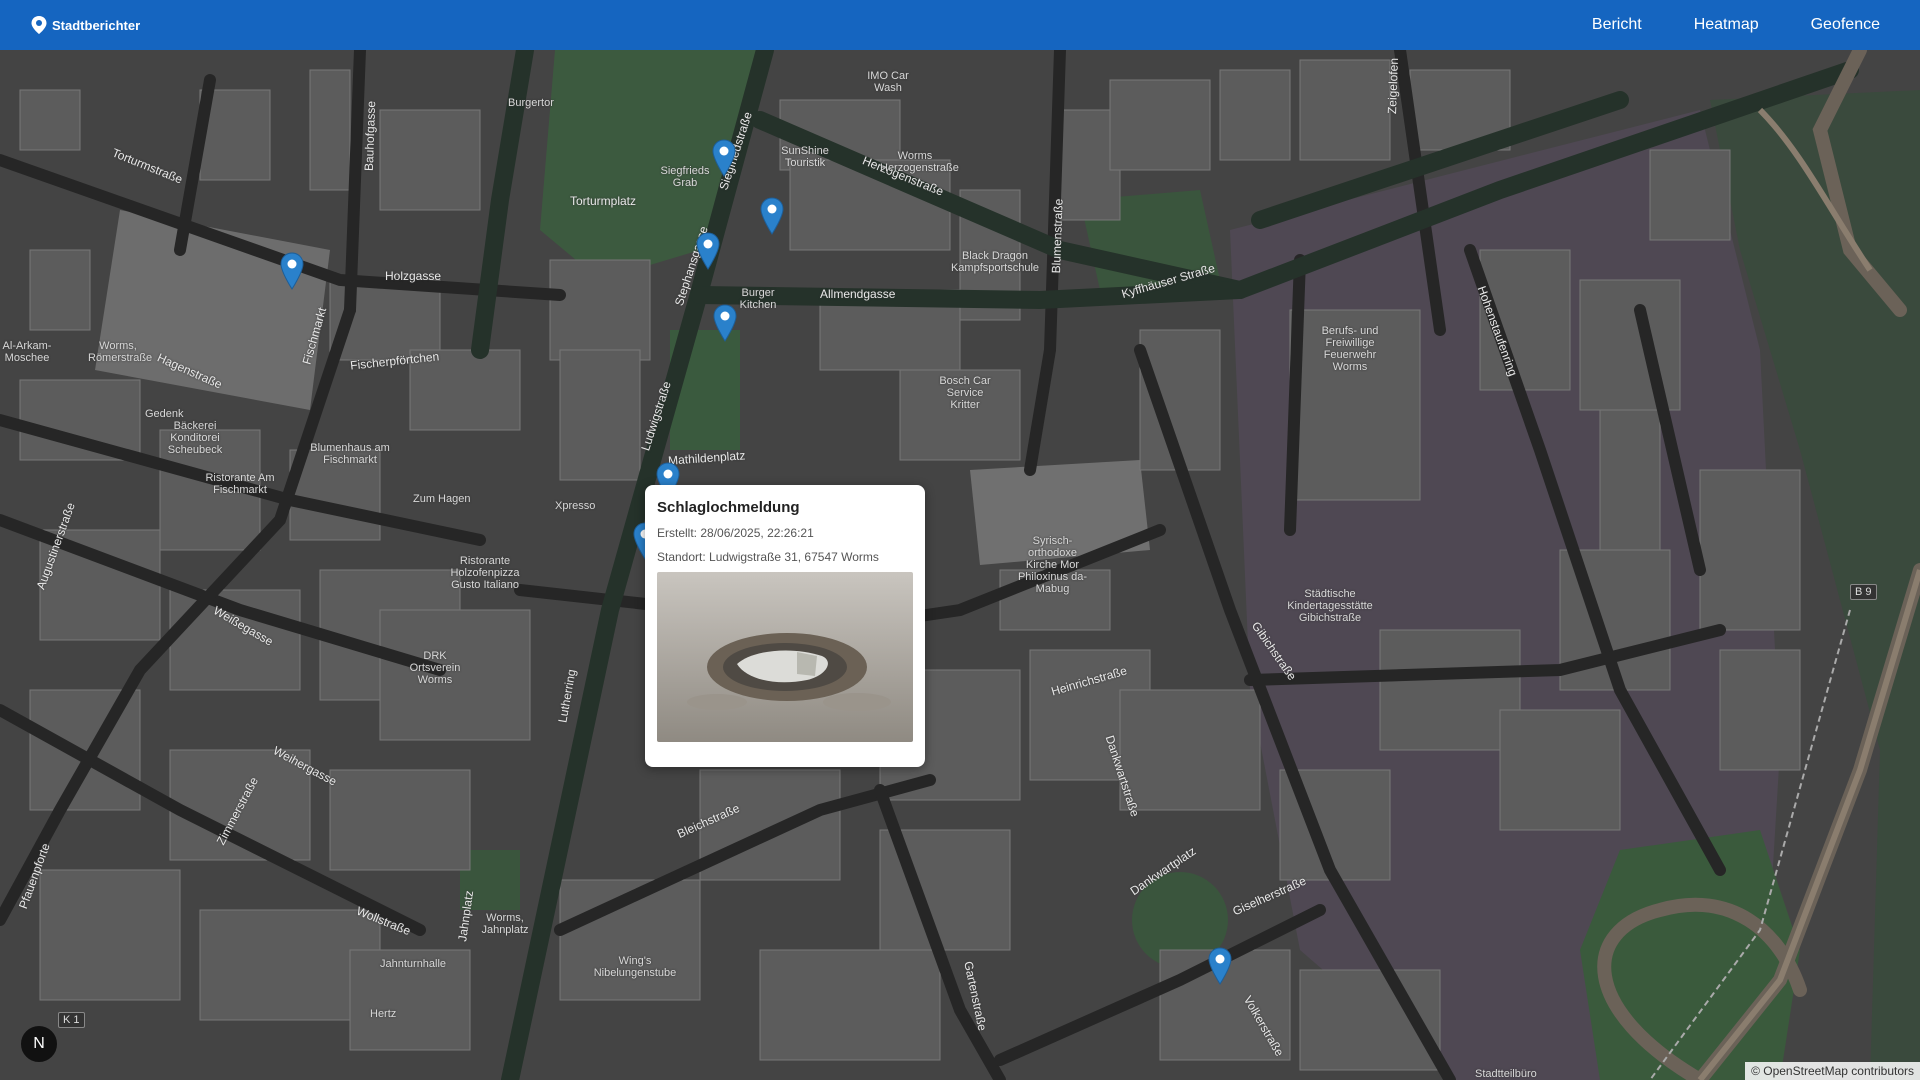  I want to click on street-label: Zeigelofen, so click(1393, 86).